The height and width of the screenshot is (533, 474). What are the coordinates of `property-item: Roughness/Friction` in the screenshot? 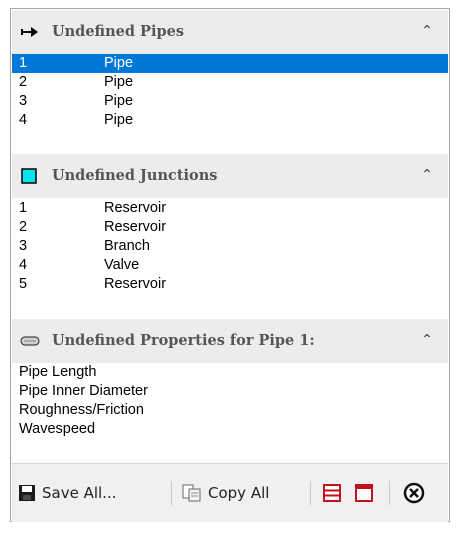 It's located at (230, 410).